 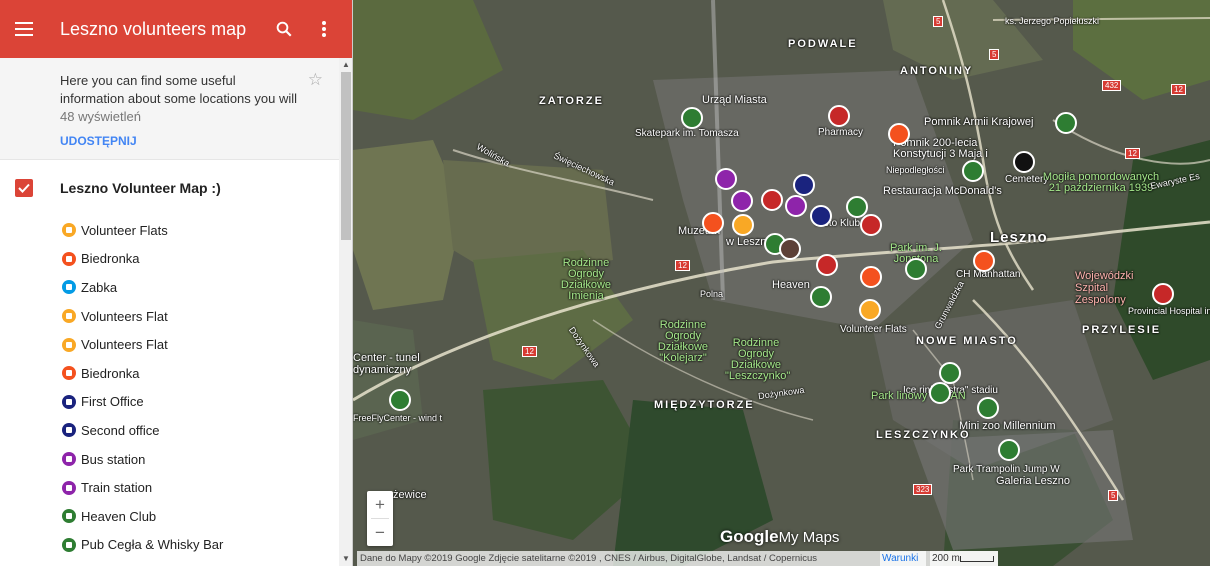 I want to click on label-volunteer-flats: Volunteer Flats, so click(x=873, y=329).